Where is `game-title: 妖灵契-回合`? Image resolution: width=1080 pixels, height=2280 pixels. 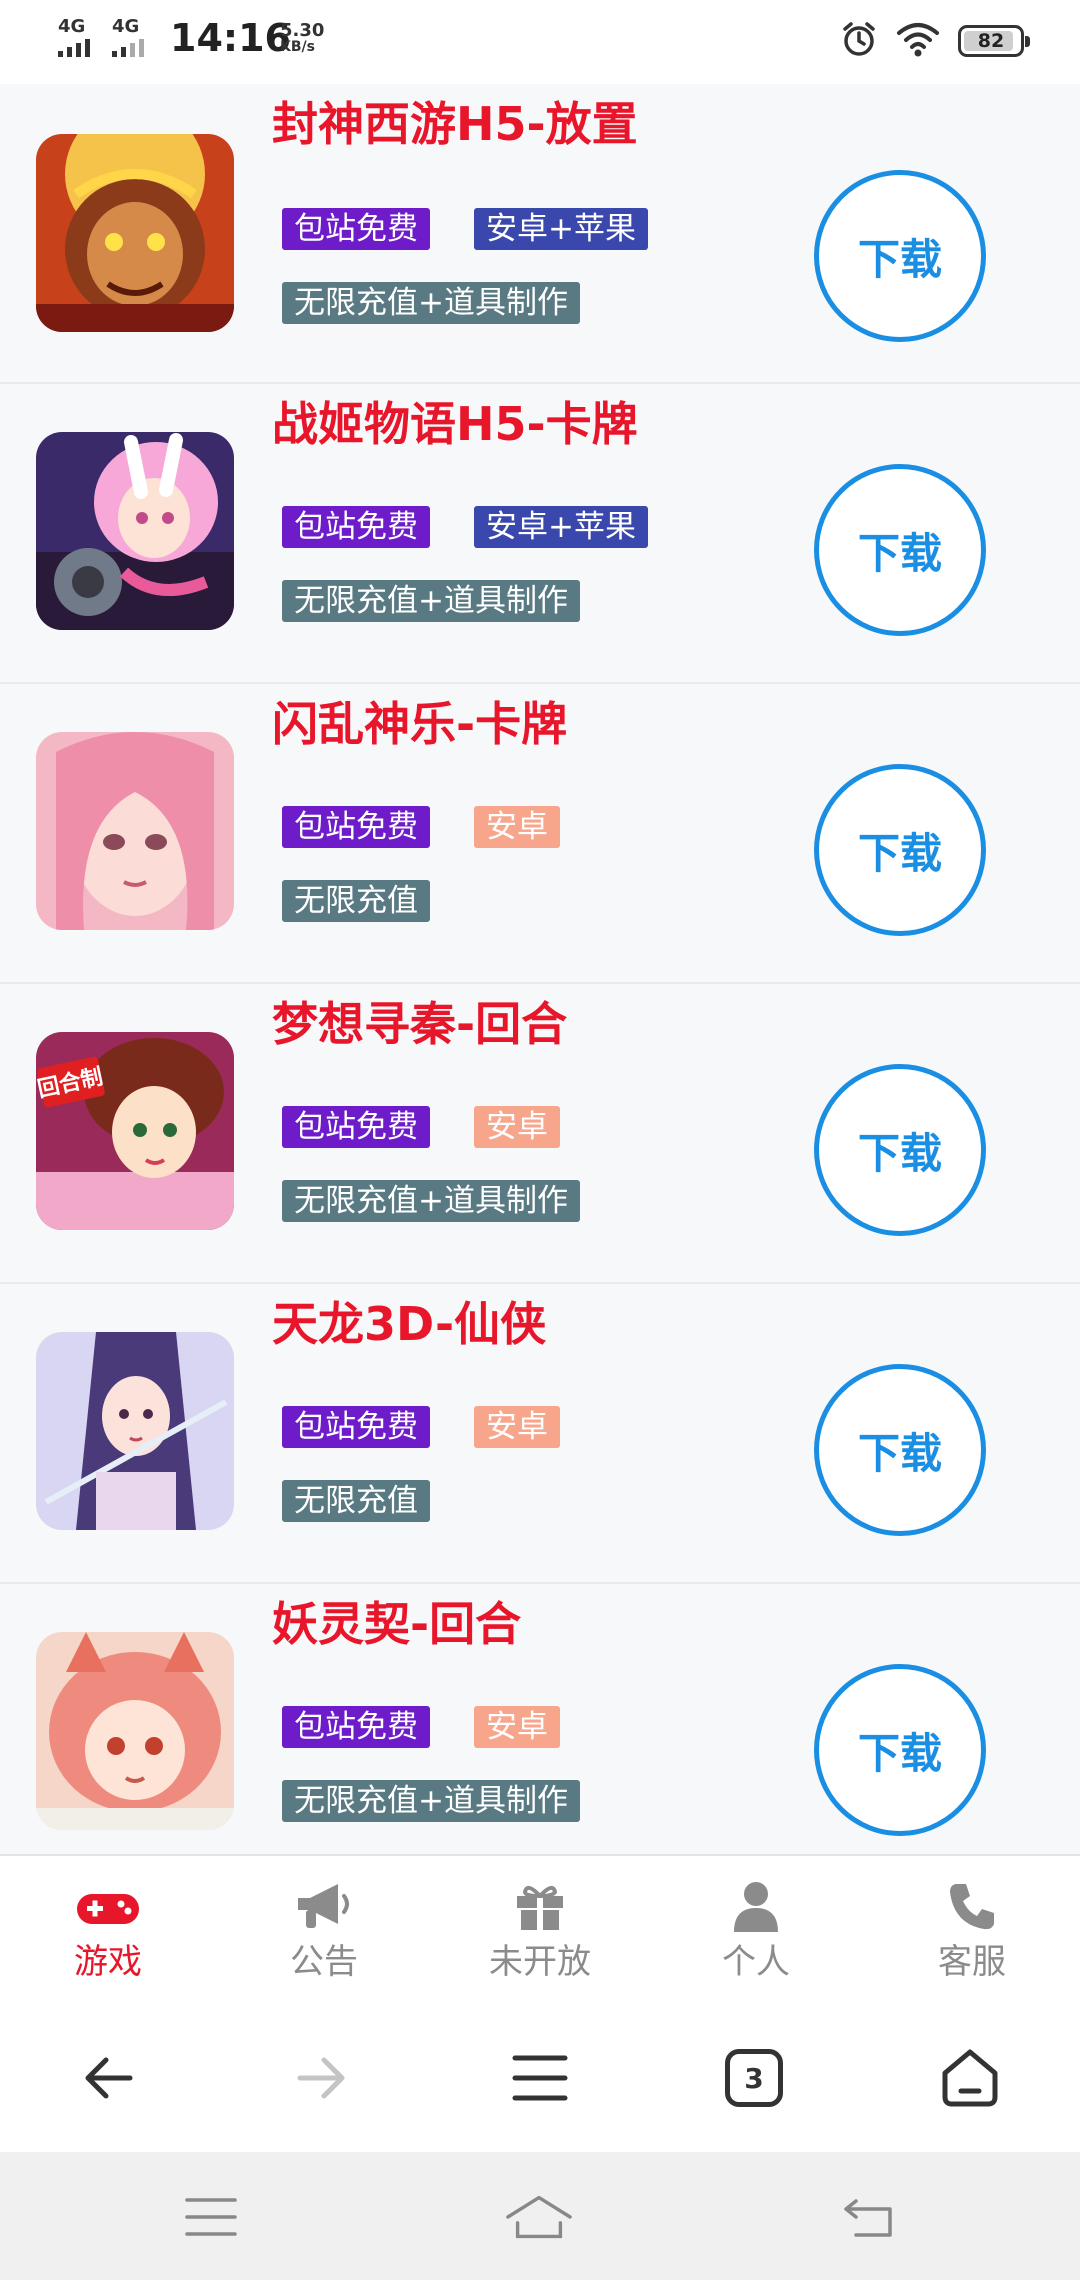 game-title: 妖灵契-回合 is located at coordinates (396, 1621).